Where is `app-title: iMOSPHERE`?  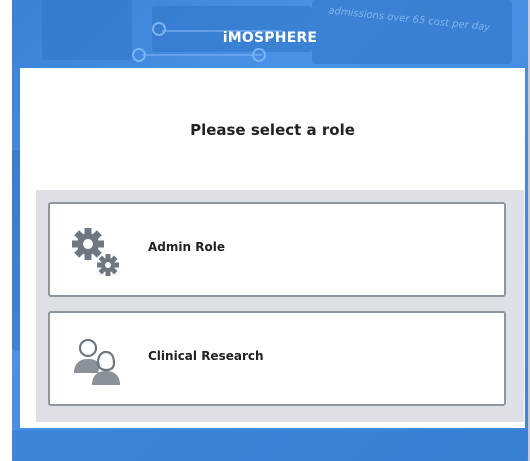 app-title: iMOSPHERE is located at coordinates (270, 38).